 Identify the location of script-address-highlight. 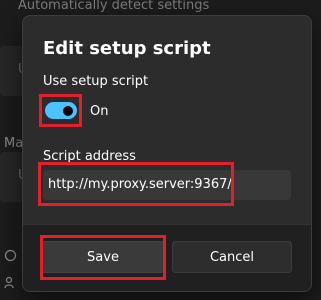
(136, 184).